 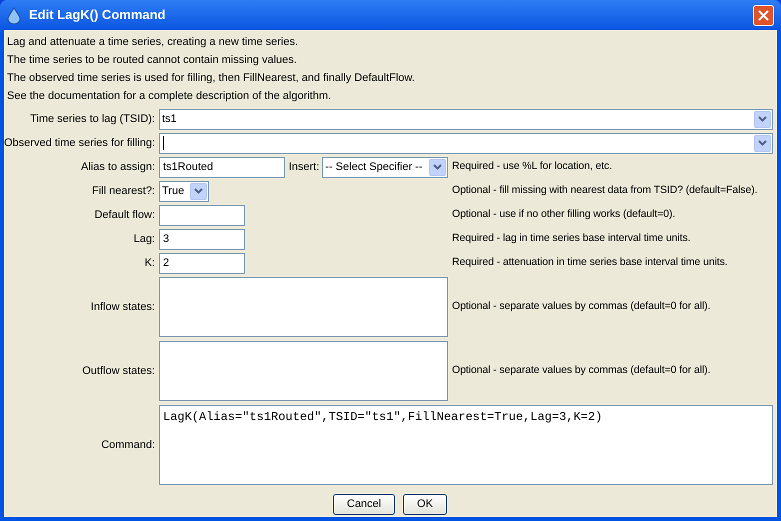 What do you see at coordinates (373, 167) in the screenshot?
I see `field-value: -- Select Specifier --` at bounding box center [373, 167].